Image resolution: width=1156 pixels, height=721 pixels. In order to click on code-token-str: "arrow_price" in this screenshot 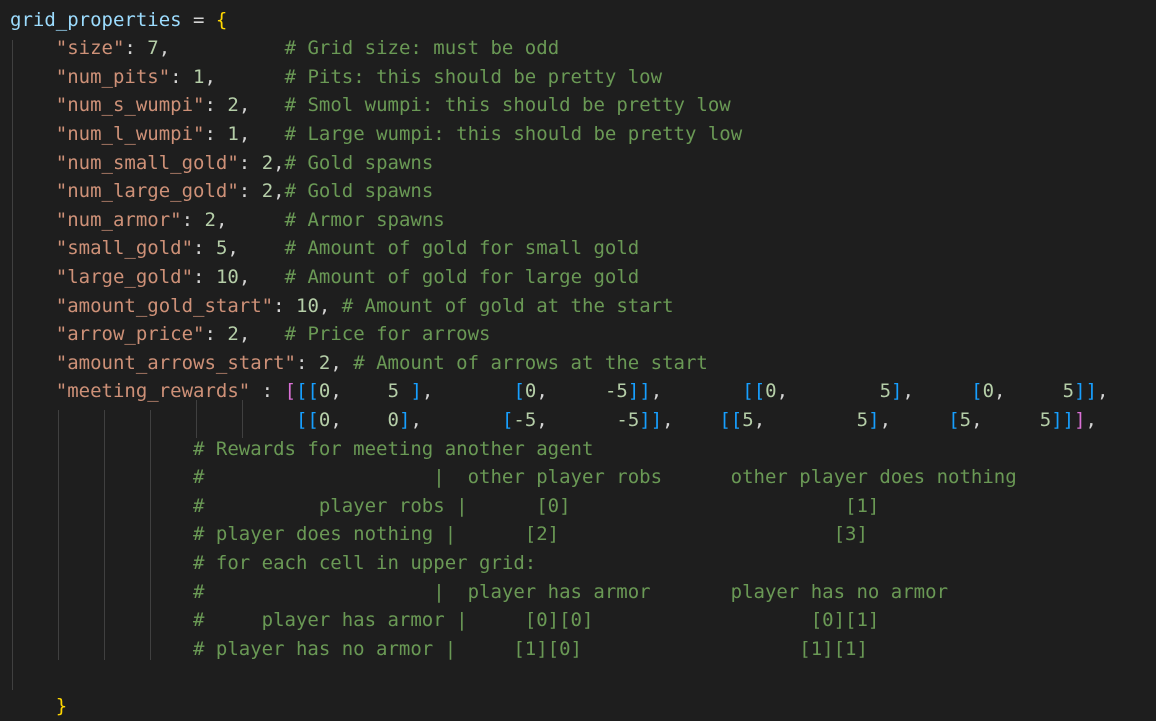, I will do `click(130, 334)`.